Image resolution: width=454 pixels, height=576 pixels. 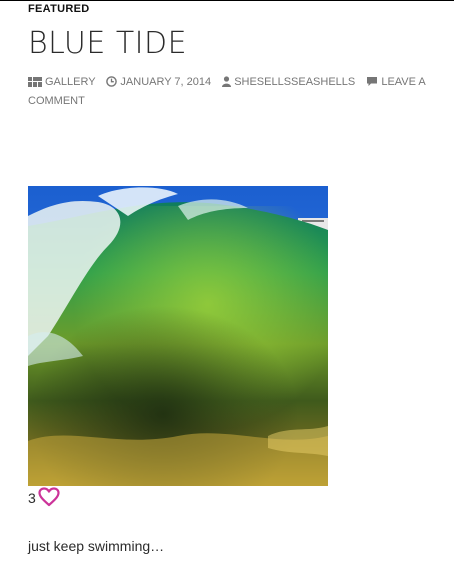 I want to click on user-icon, so click(x=227, y=84).